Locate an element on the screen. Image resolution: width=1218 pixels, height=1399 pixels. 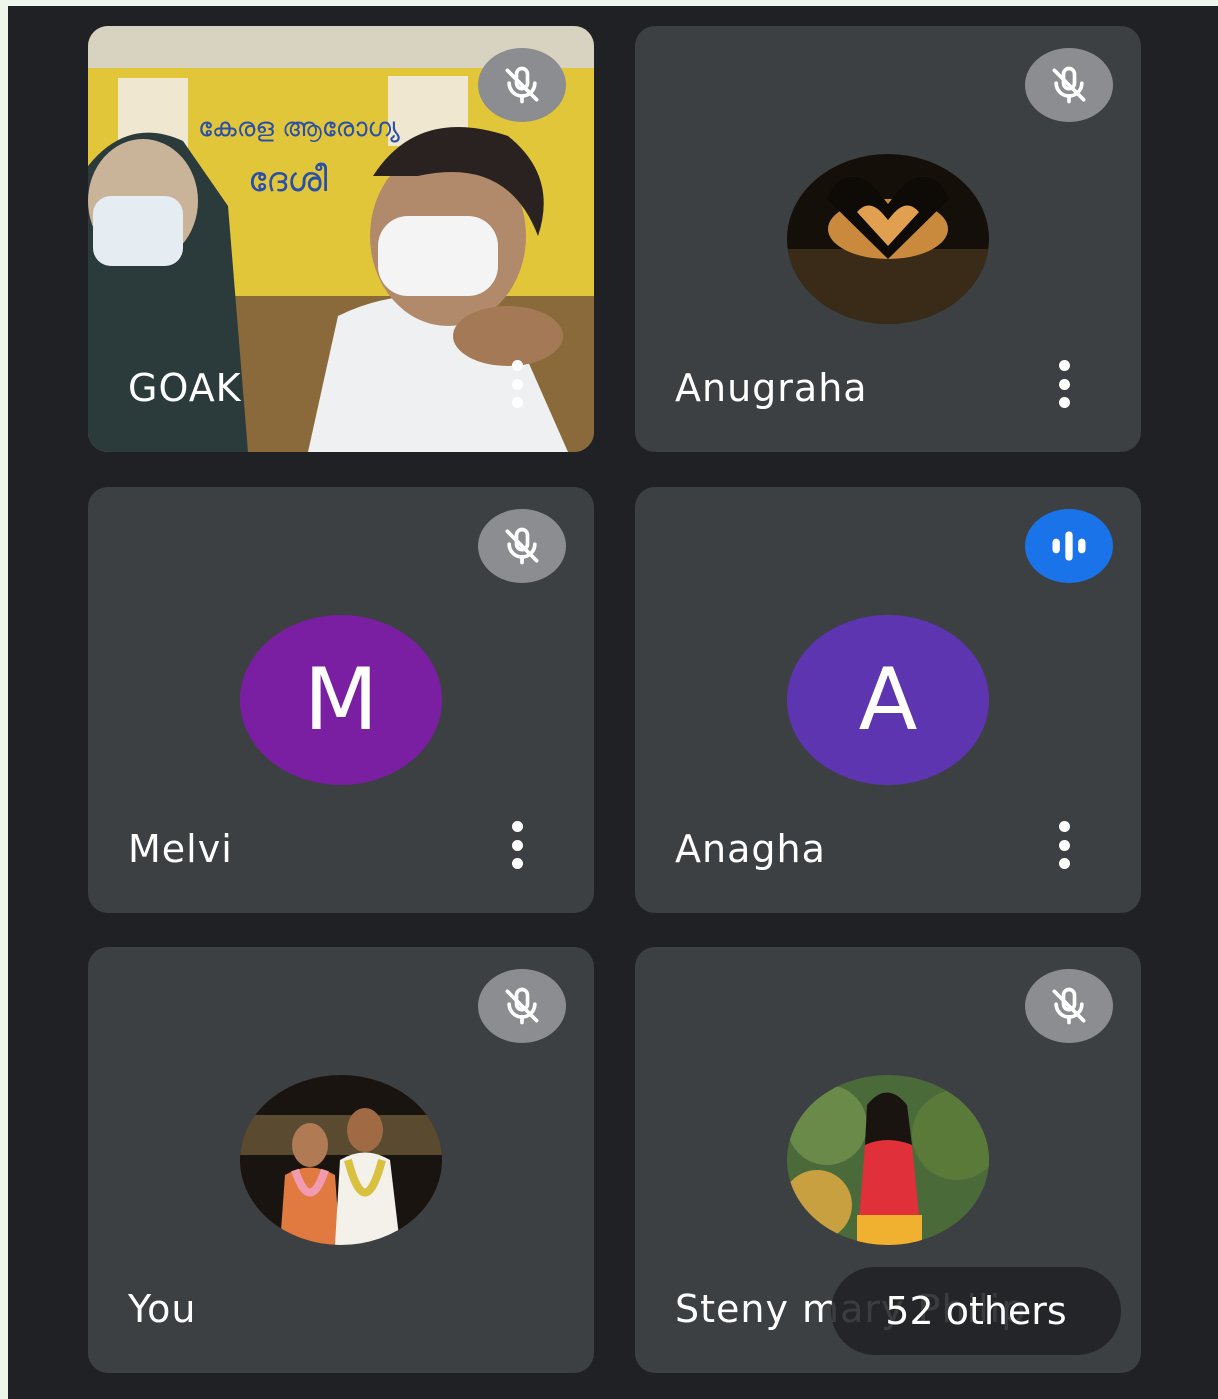
participant-tile-melvi: M Melvi is located at coordinates (341, 700).